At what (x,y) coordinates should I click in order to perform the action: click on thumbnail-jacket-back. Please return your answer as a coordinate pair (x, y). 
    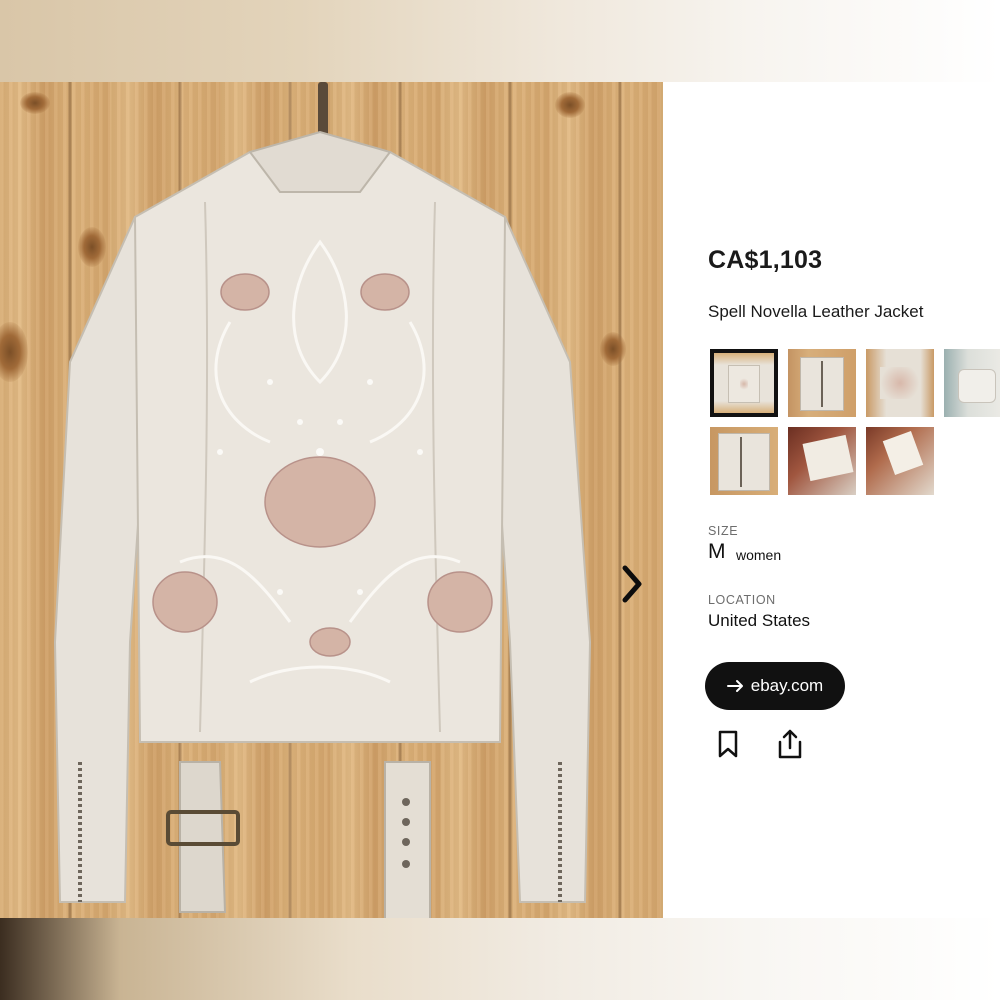
    Looking at the image, I should click on (744, 383).